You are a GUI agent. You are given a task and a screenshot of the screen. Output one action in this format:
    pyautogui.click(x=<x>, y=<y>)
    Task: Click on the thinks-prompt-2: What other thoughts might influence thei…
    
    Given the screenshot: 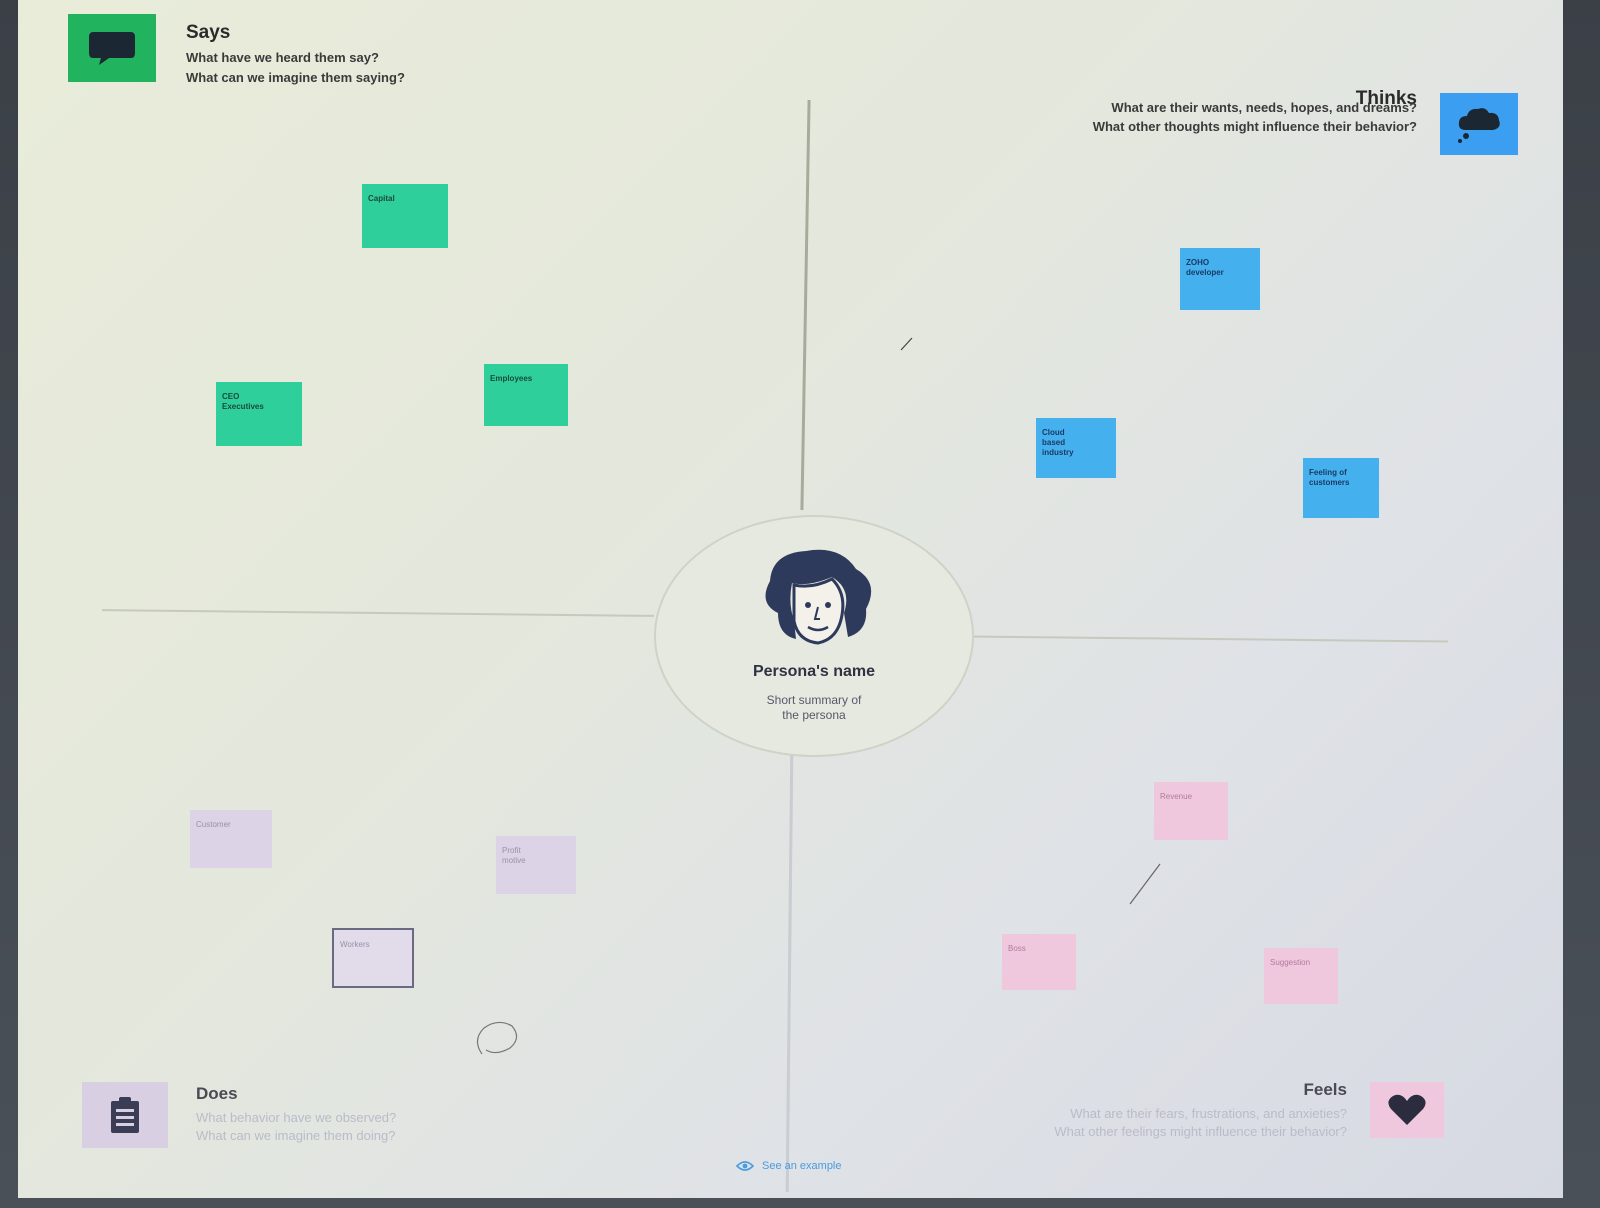 What is the action you would take?
    pyautogui.click(x=1254, y=126)
    